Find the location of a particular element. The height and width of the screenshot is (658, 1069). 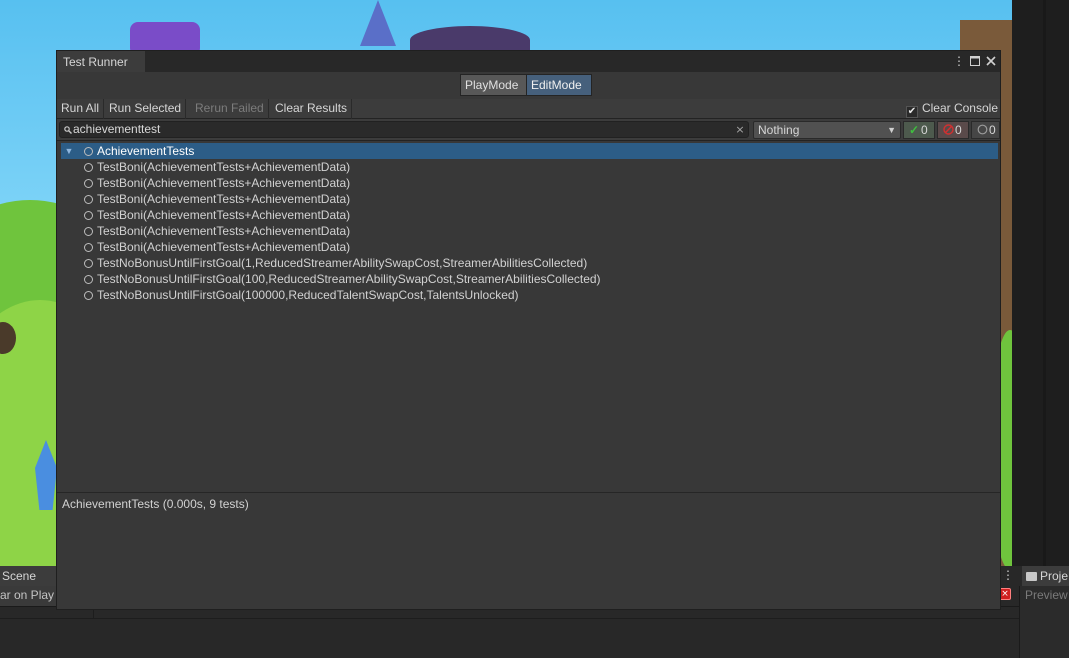

close-icon is located at coordinates (991, 61).